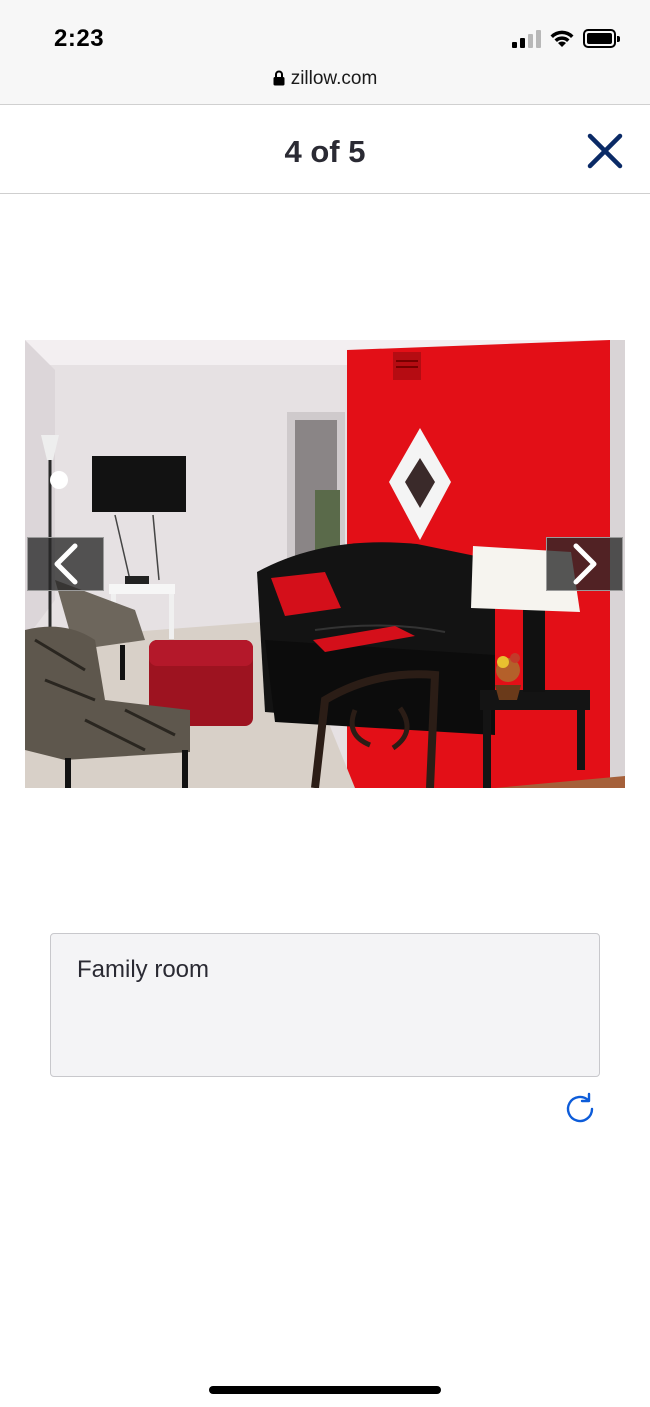  I want to click on previous-photo-button, so click(65, 564).